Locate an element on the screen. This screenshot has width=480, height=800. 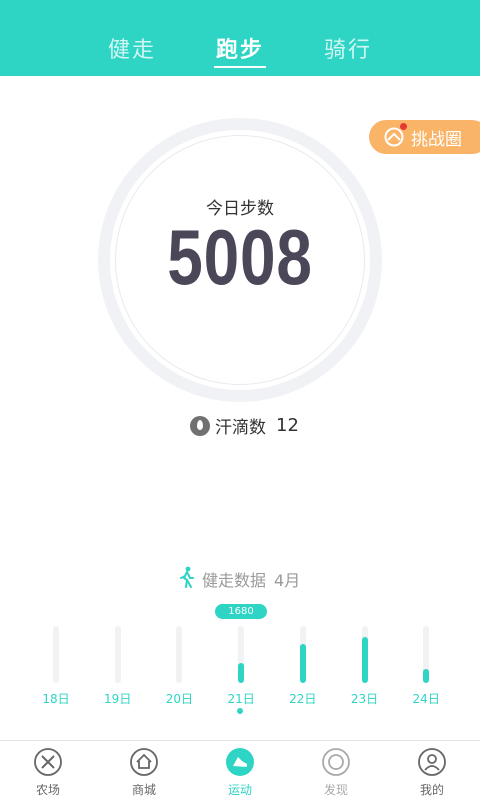
notification-dot is located at coordinates (403, 126).